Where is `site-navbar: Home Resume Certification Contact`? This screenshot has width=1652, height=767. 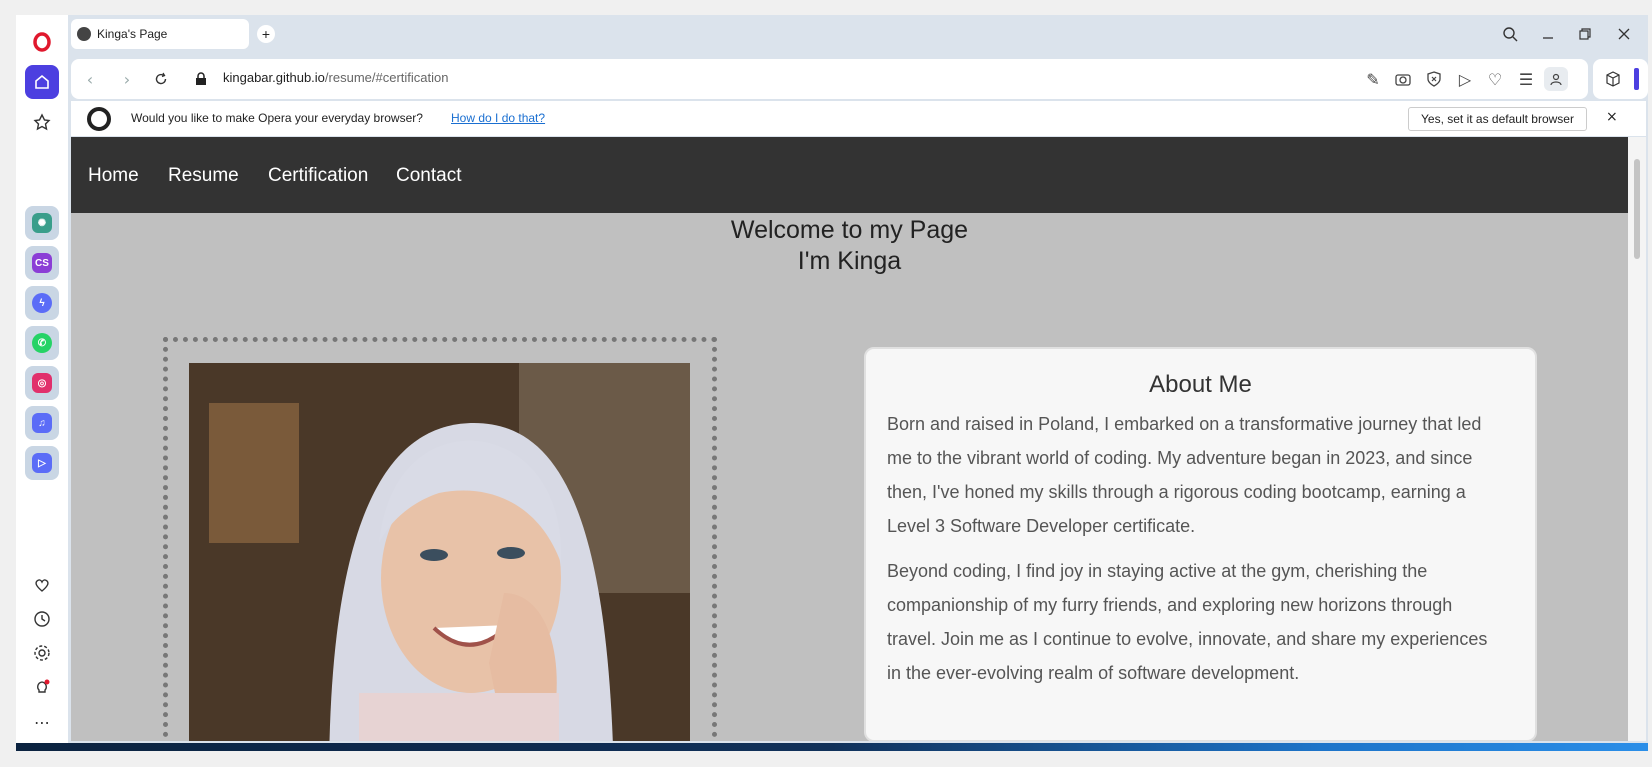
site-navbar: Home Resume Certification Contact is located at coordinates (849, 175).